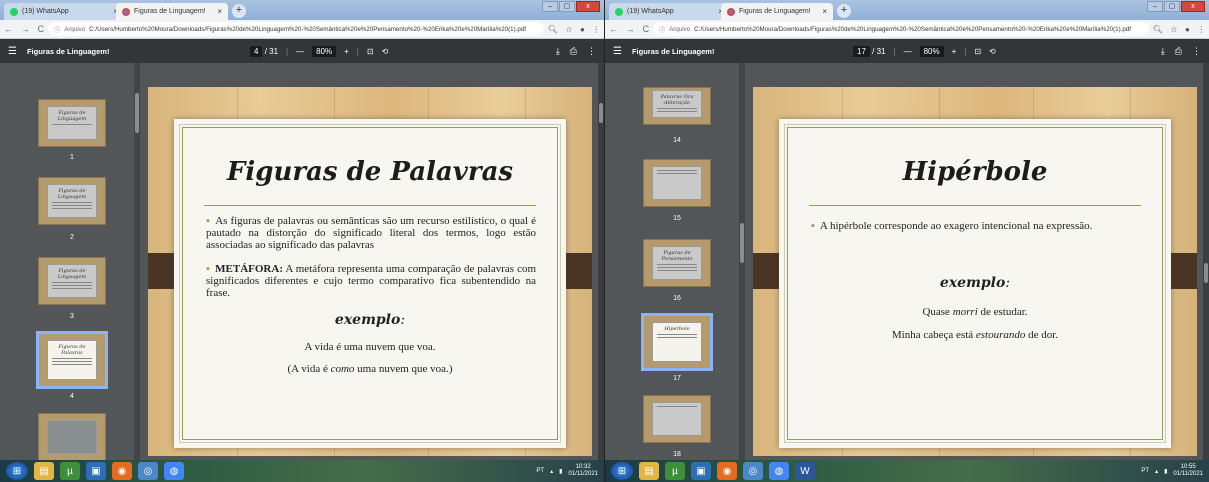  What do you see at coordinates (677, 263) in the screenshot?
I see `page-thumbnail: Figuras de Pensamento` at bounding box center [677, 263].